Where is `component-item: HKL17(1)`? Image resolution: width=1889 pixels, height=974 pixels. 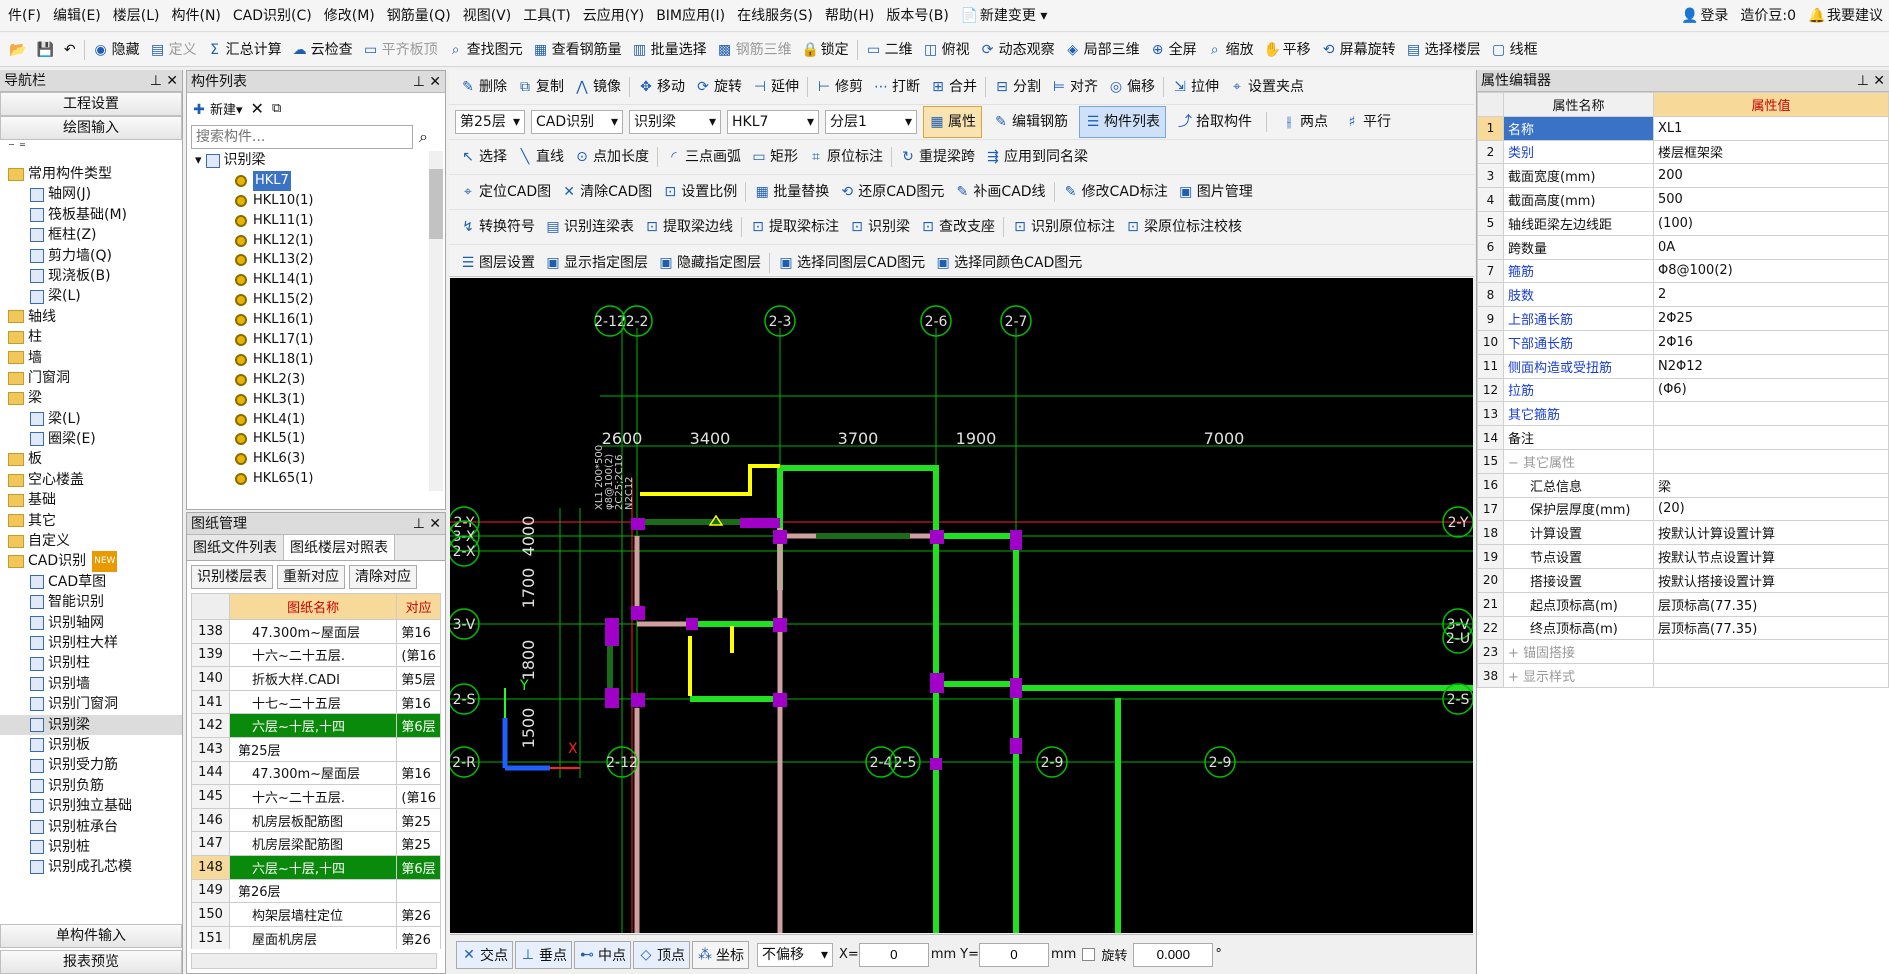 component-item: HKL17(1) is located at coordinates (320, 340).